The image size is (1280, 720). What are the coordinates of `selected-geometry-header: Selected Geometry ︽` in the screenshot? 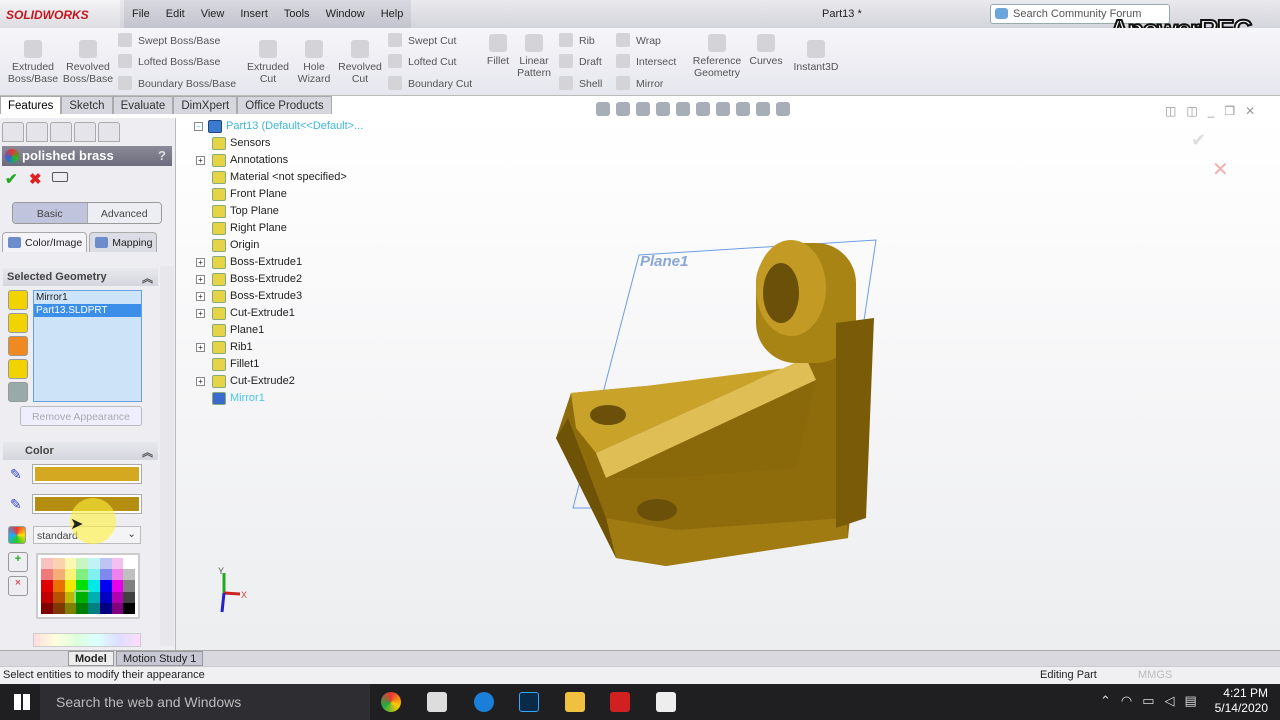 It's located at (80, 277).